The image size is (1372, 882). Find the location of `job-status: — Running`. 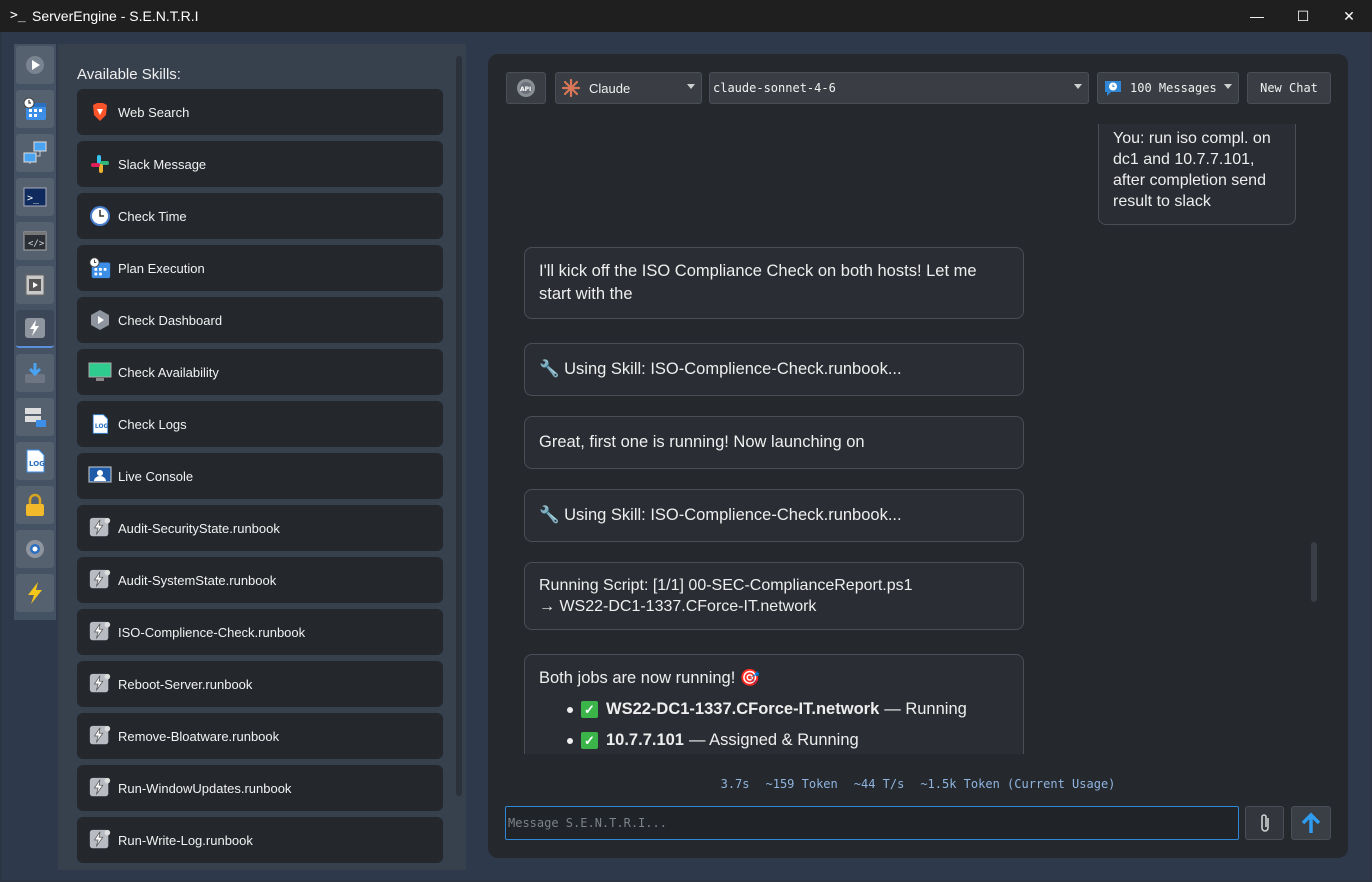

job-status: — Running is located at coordinates (925, 709).